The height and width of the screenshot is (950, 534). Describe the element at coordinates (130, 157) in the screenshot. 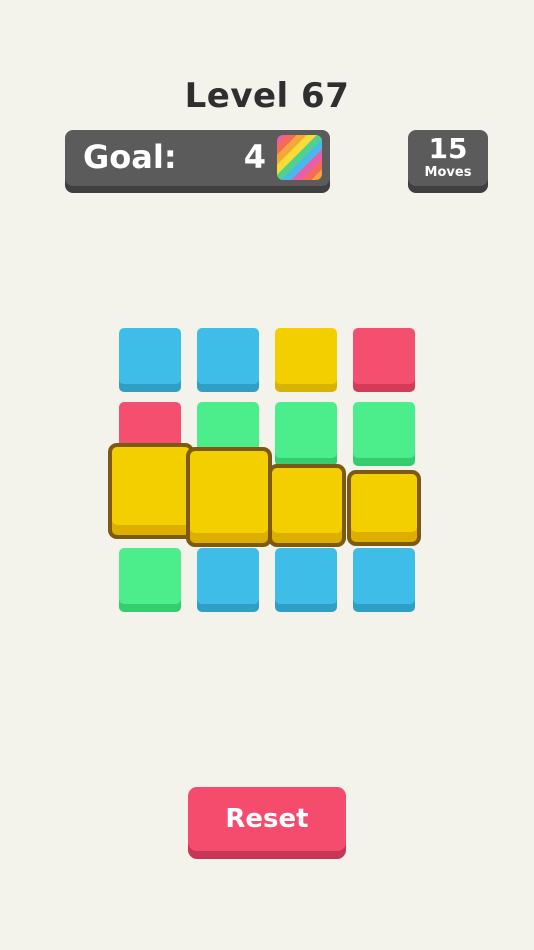

I see `goal-label: Goal:` at that location.